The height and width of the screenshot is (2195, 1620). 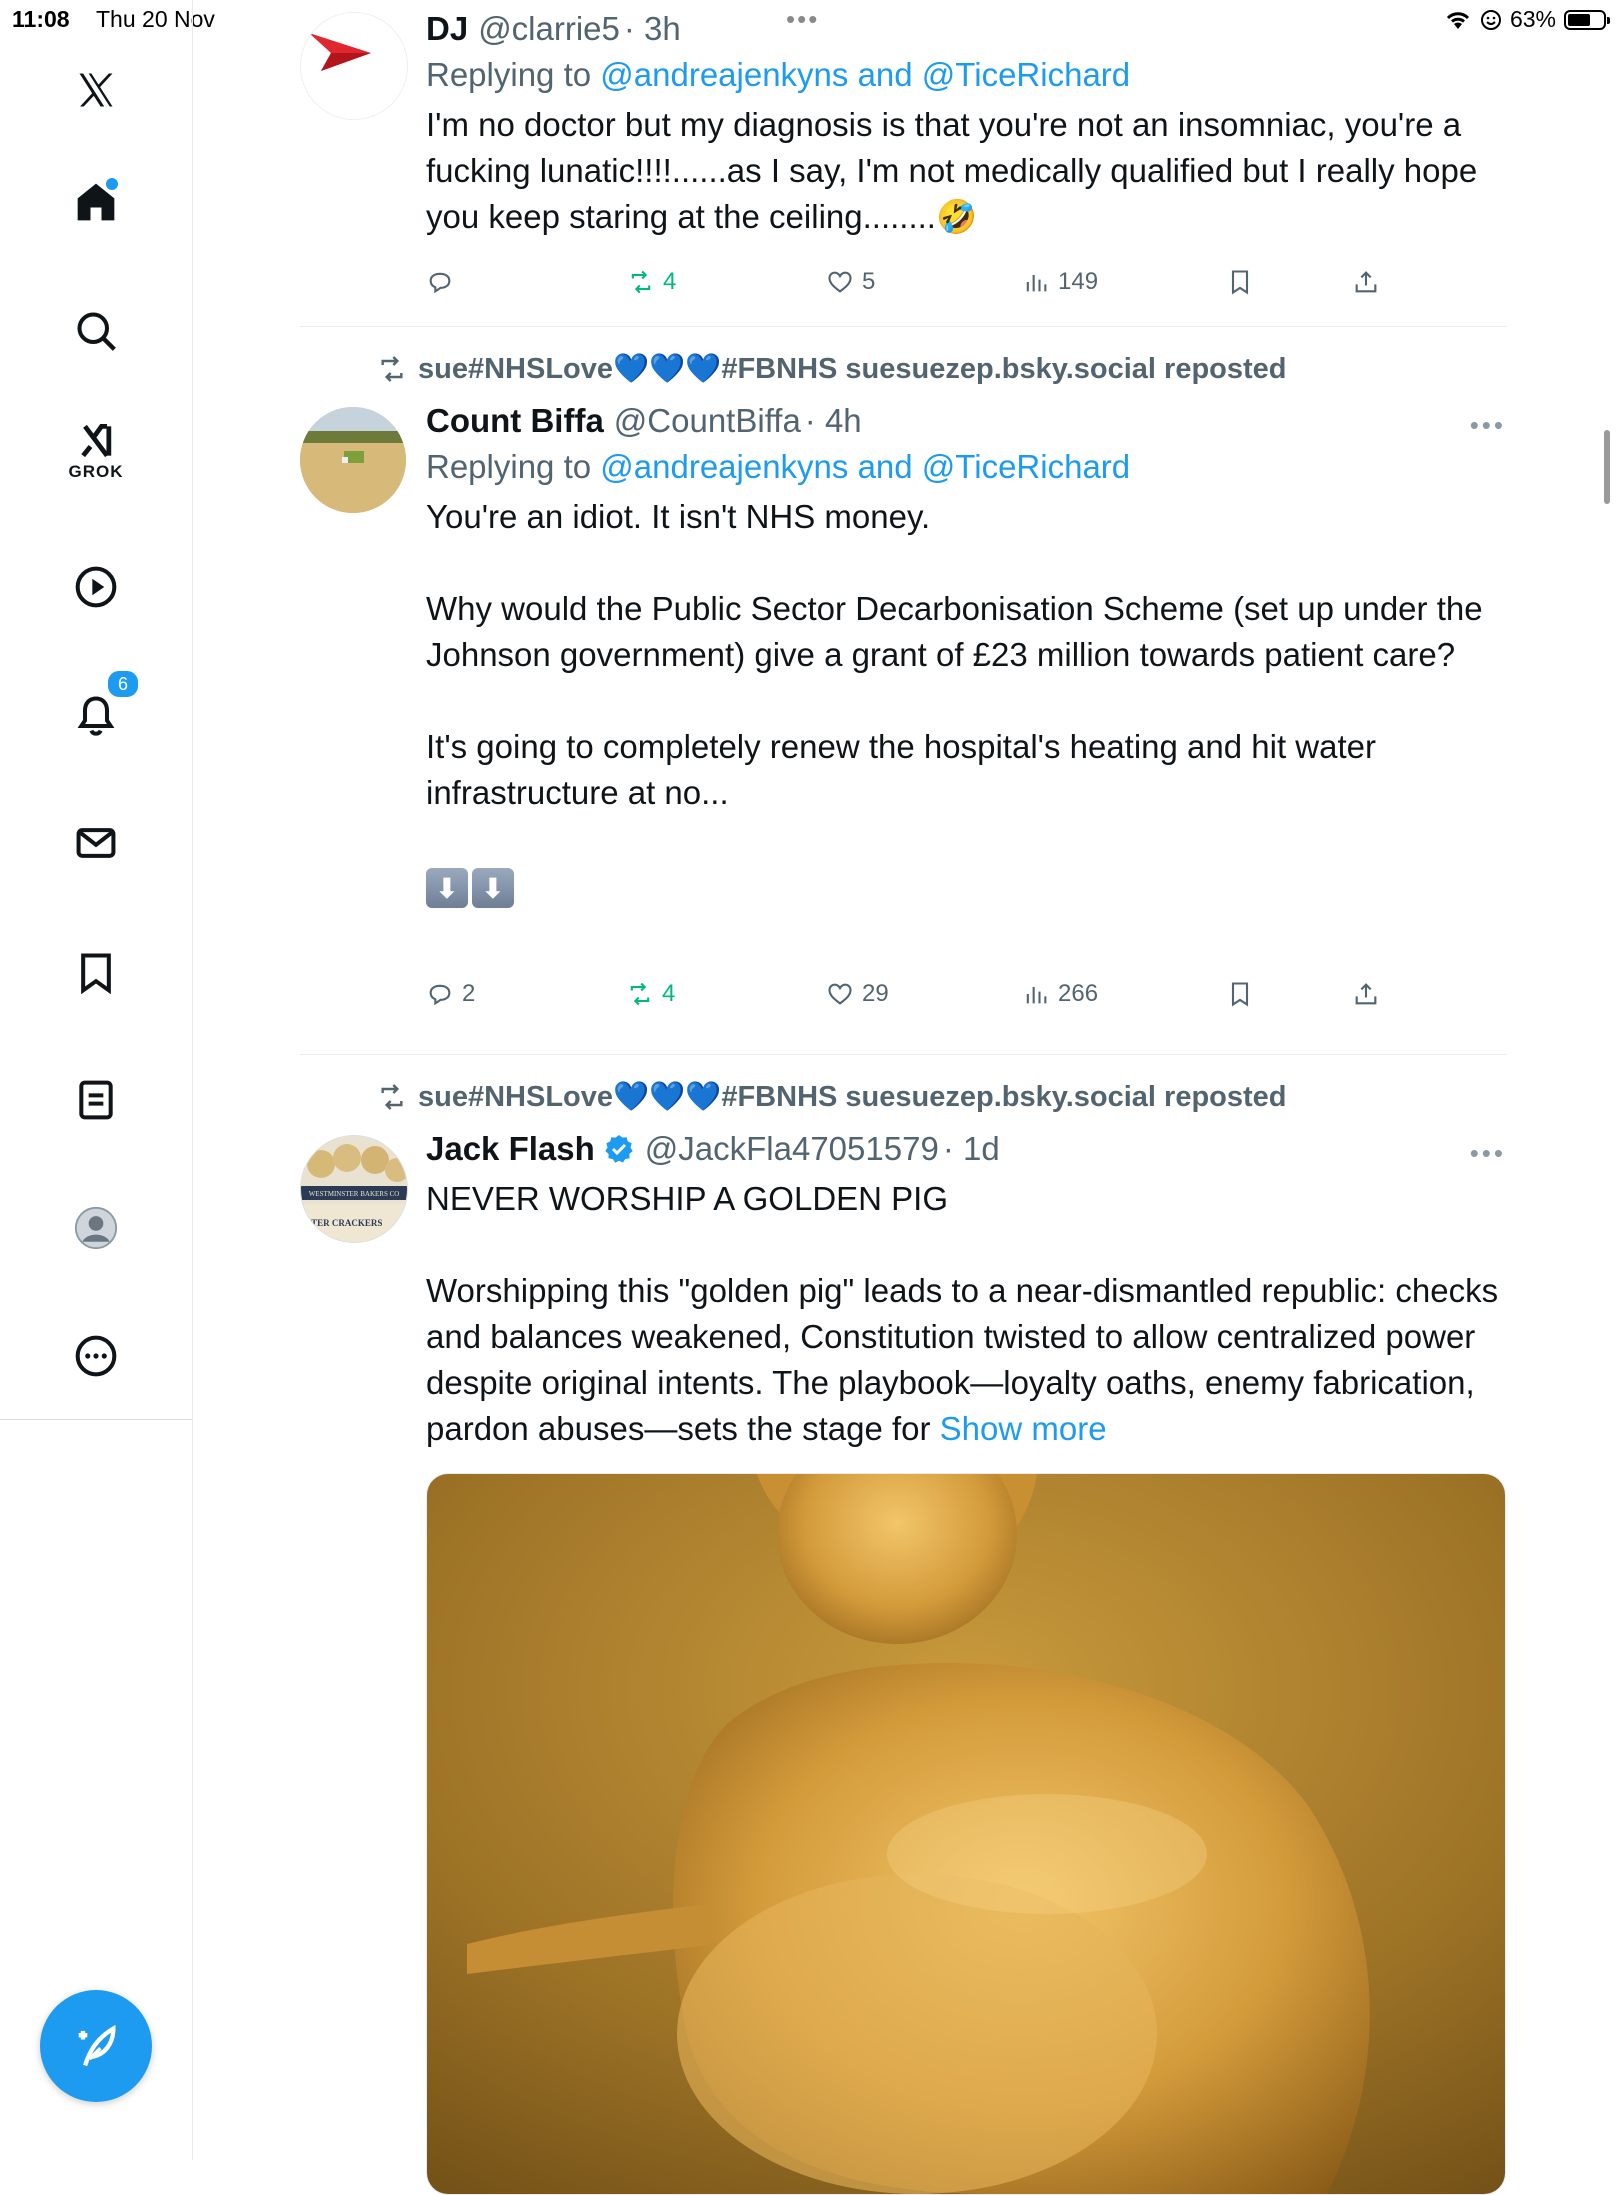 What do you see at coordinates (354, 1194) in the screenshot?
I see `avatar-brand-text: WESTMINSTER BAKERS CO` at bounding box center [354, 1194].